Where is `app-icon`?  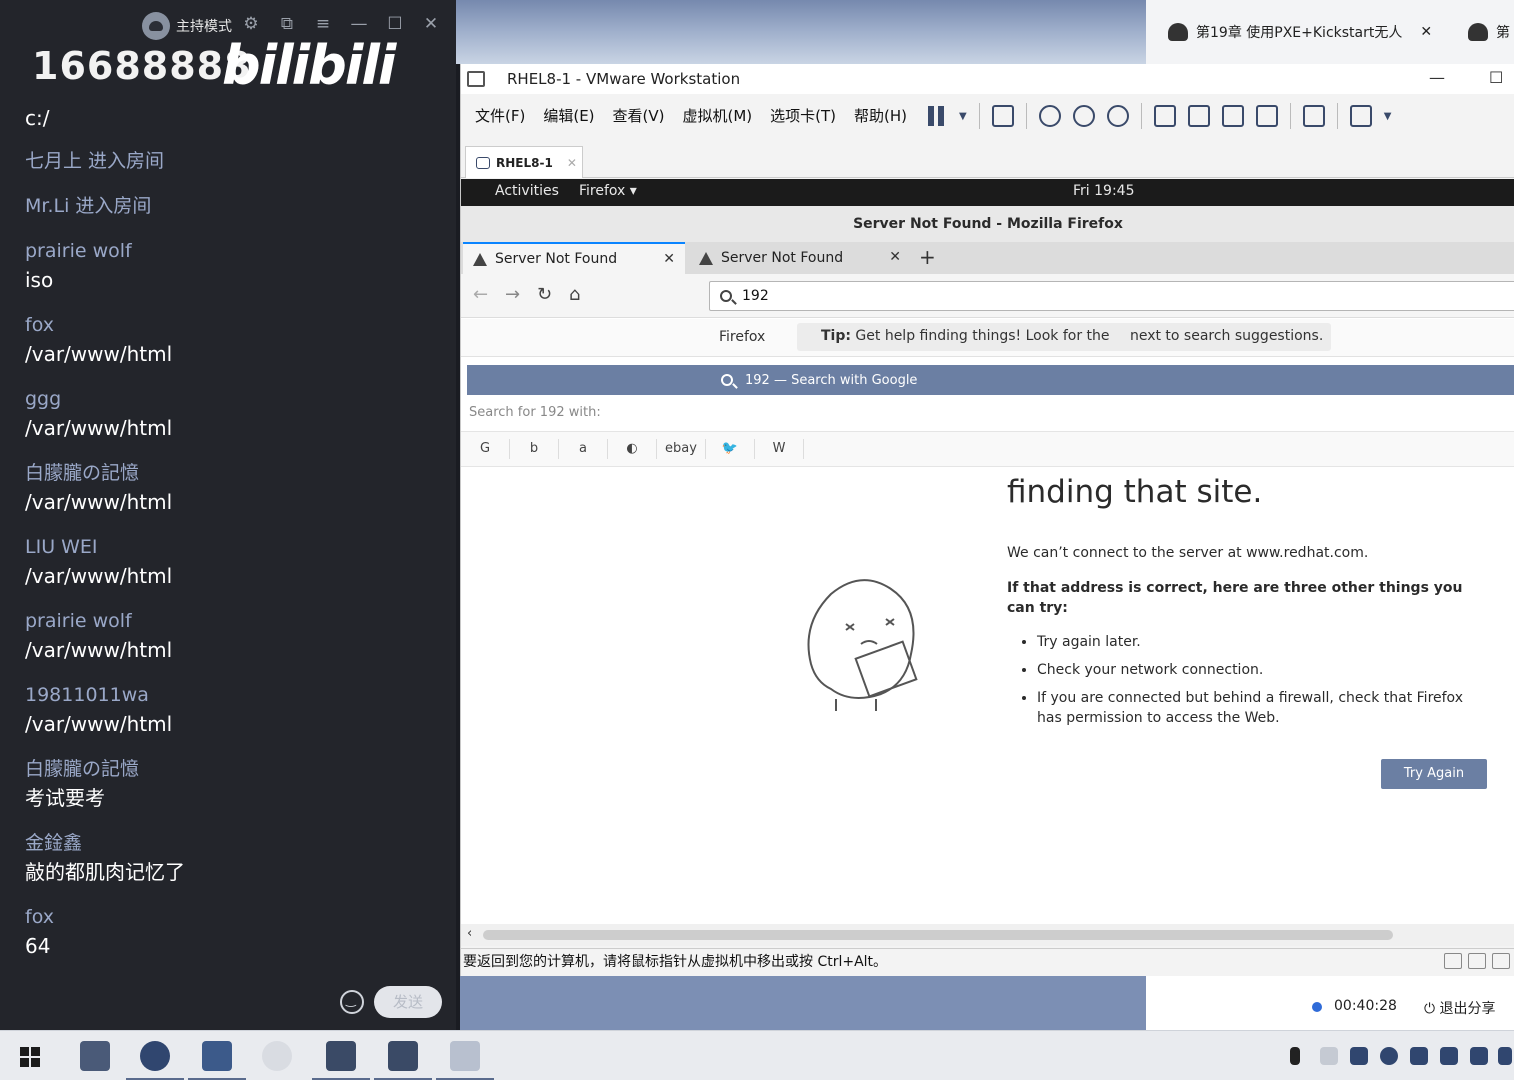
app-icon is located at coordinates (277, 1056).